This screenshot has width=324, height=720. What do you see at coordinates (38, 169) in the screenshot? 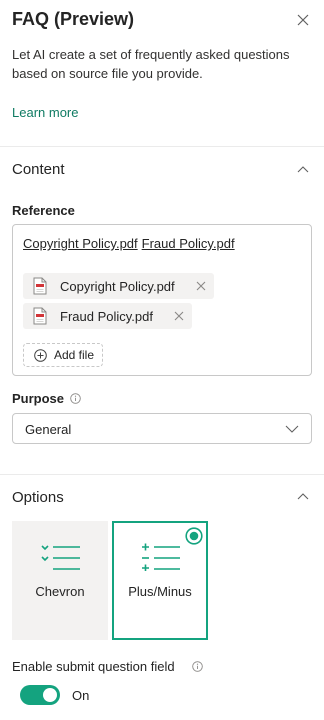
I see `content-section-title: Content` at bounding box center [38, 169].